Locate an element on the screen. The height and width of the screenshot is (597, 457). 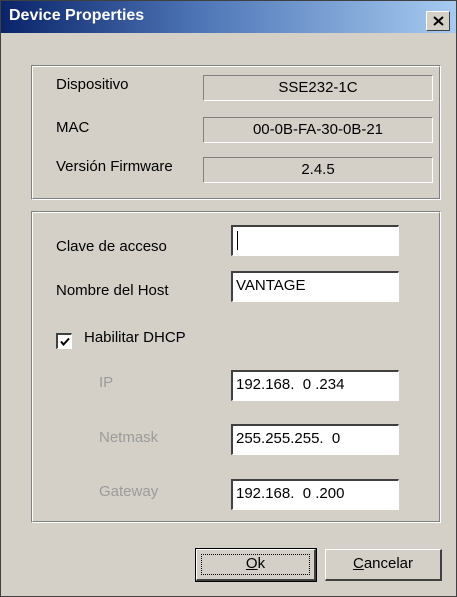
host-name-input: VANTAGE is located at coordinates (315, 286).